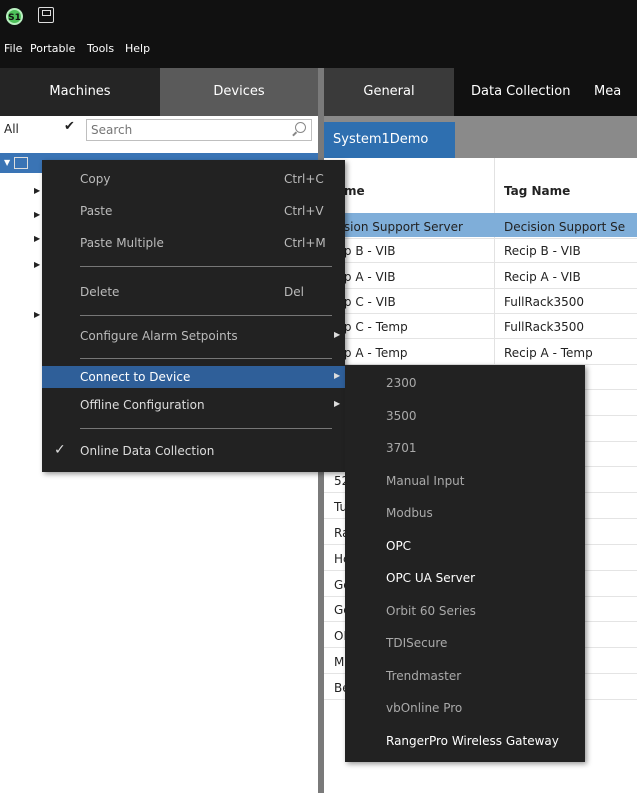 This screenshot has width=637, height=793. I want to click on menu-item-offline-configuration: Offline Configuration ▶, so click(193, 405).